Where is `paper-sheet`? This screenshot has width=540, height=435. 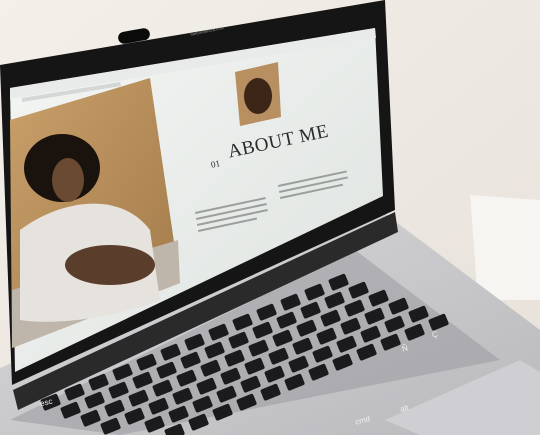 paper-sheet is located at coordinates (505, 247).